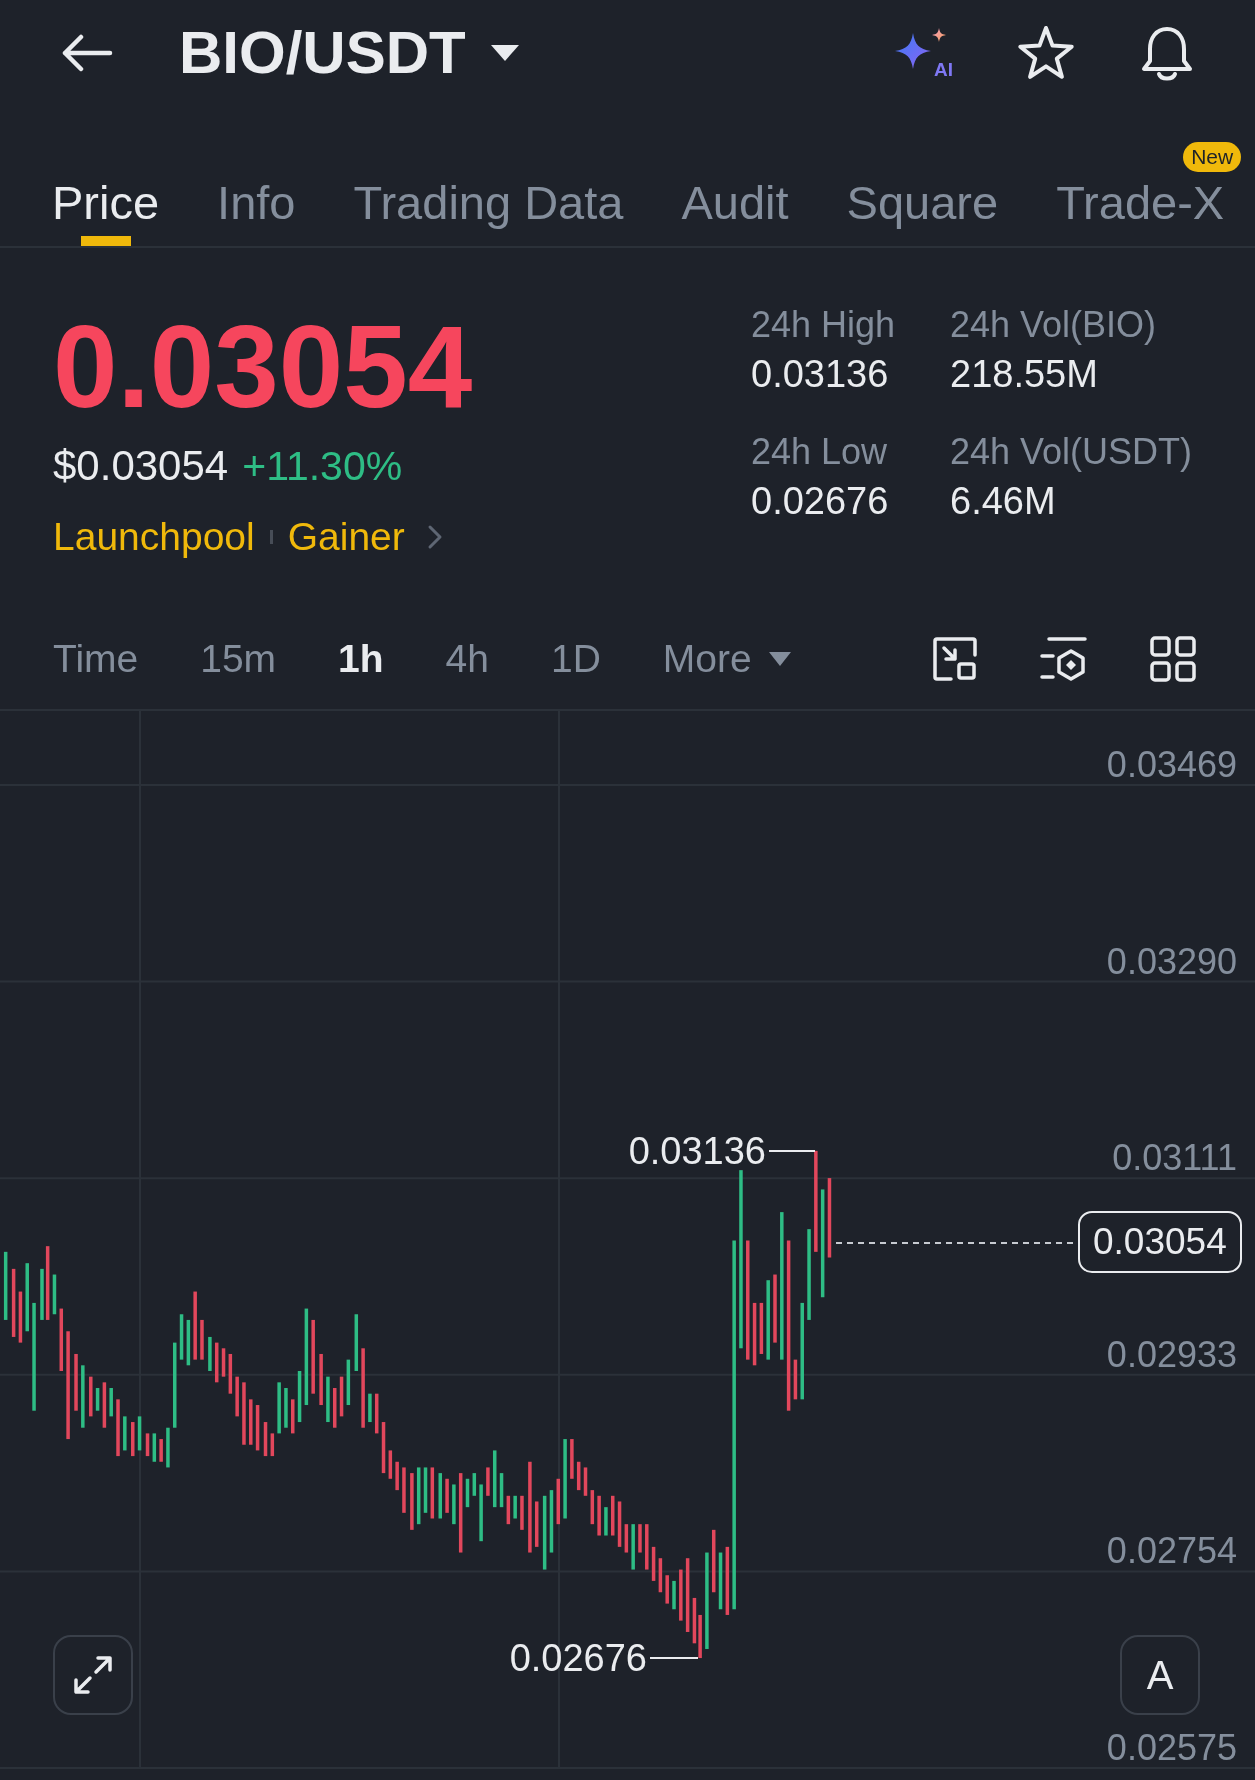 Image resolution: width=1255 pixels, height=1780 pixels. I want to click on tab: Square, so click(922, 175).